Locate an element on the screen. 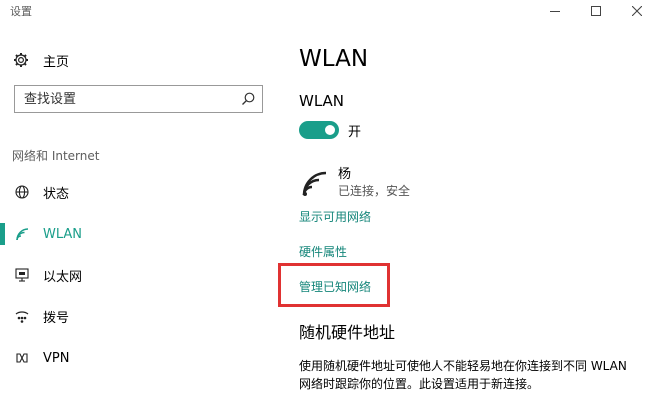  vpn-icon is located at coordinates (22, 358).